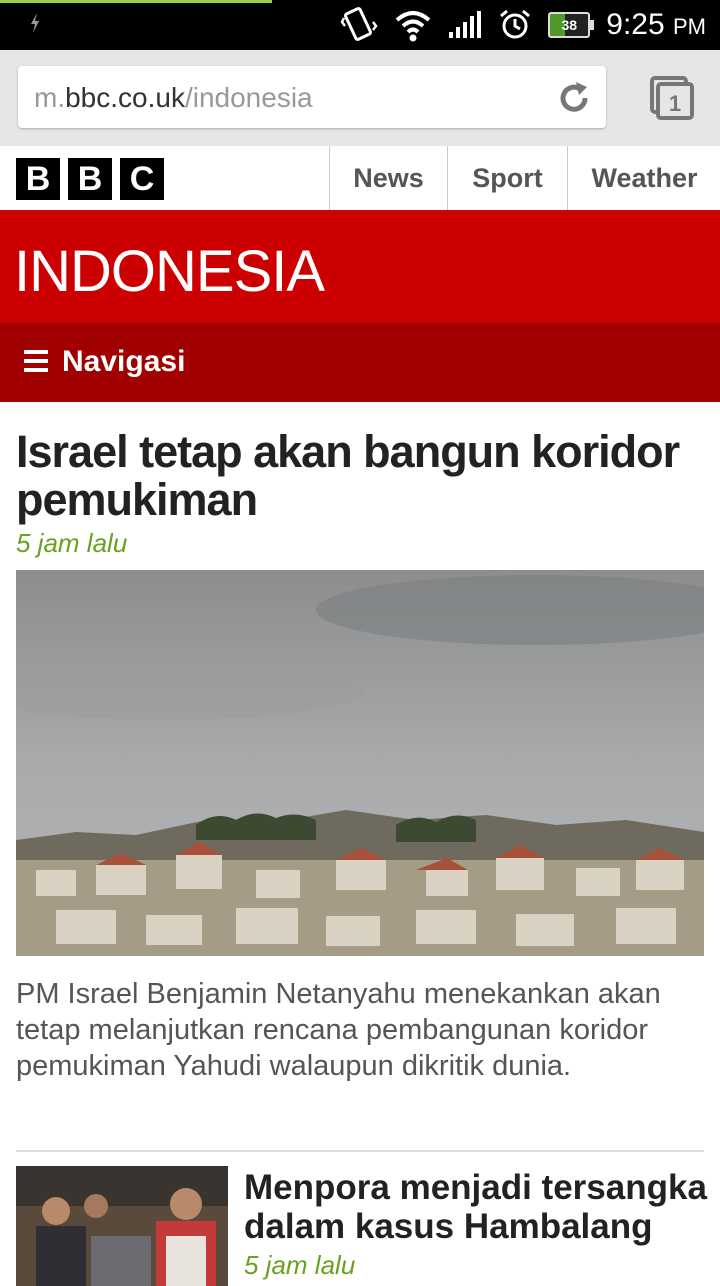 The image size is (720, 1286). I want to click on browser-toolbar: m.bbc.co.uk/indonesia 1, so click(360, 98).